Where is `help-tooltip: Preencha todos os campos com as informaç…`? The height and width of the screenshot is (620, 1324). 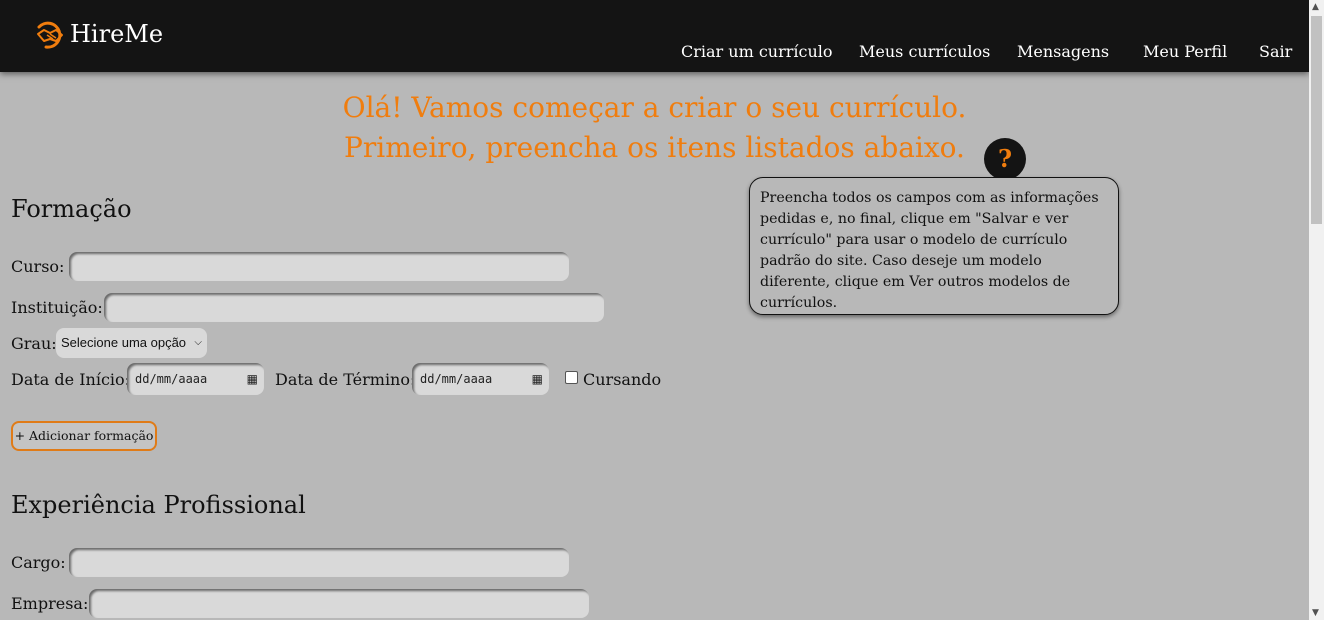 help-tooltip: Preencha todos os campos com as informaç… is located at coordinates (934, 246).